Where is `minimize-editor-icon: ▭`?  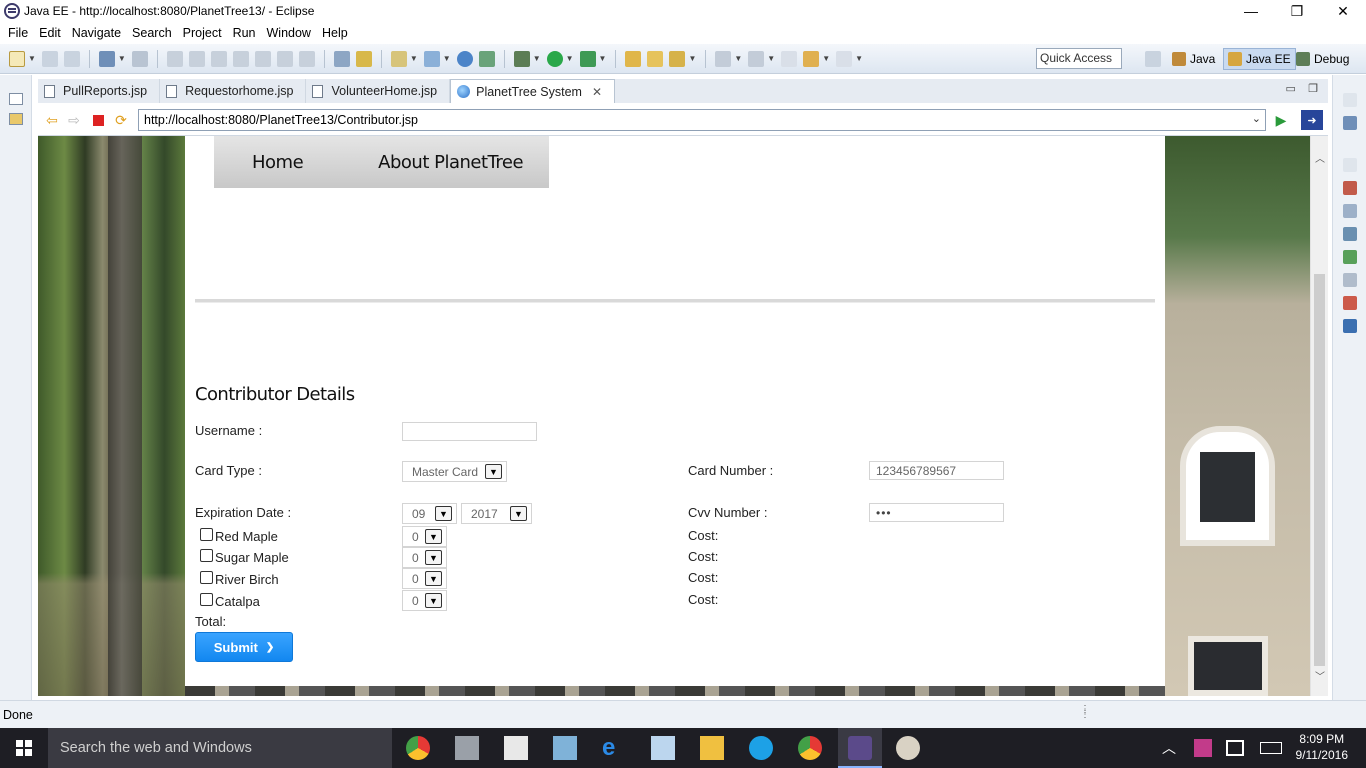
minimize-editor-icon: ▭ is located at coordinates (1290, 89).